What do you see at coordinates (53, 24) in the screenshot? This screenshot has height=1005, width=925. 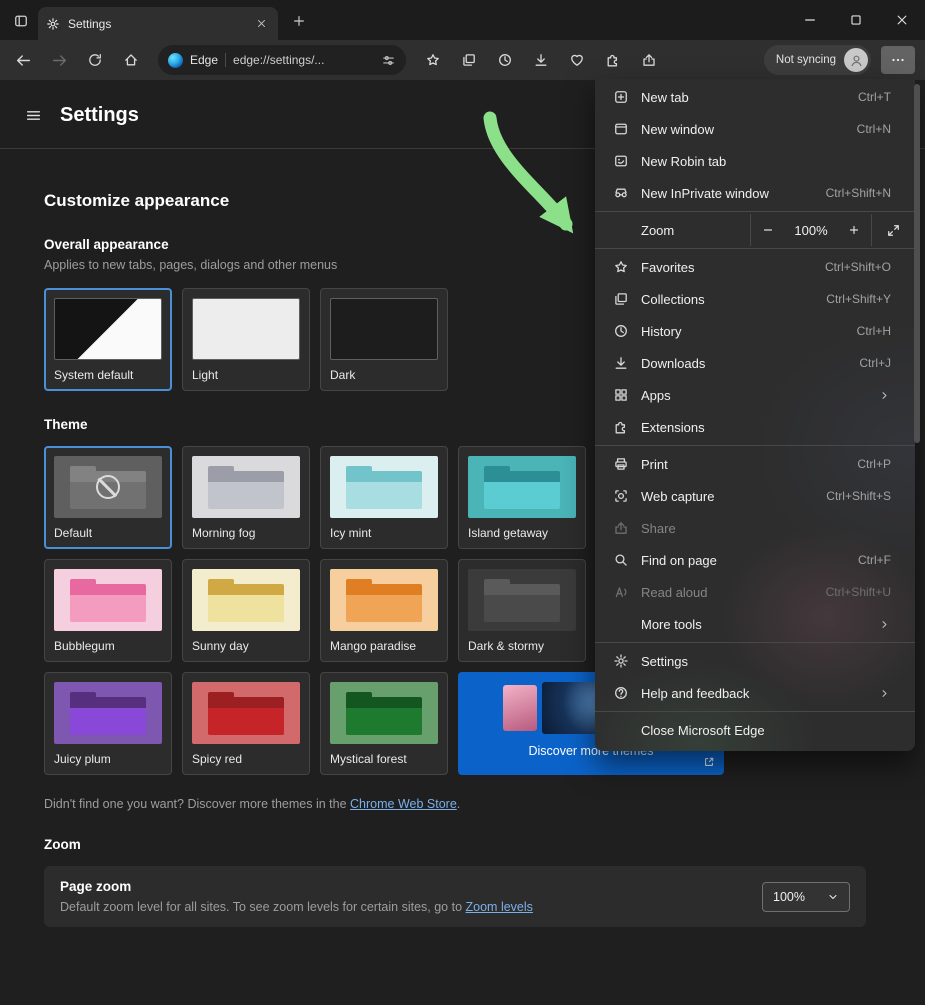 I see `settings-gear-favicon` at bounding box center [53, 24].